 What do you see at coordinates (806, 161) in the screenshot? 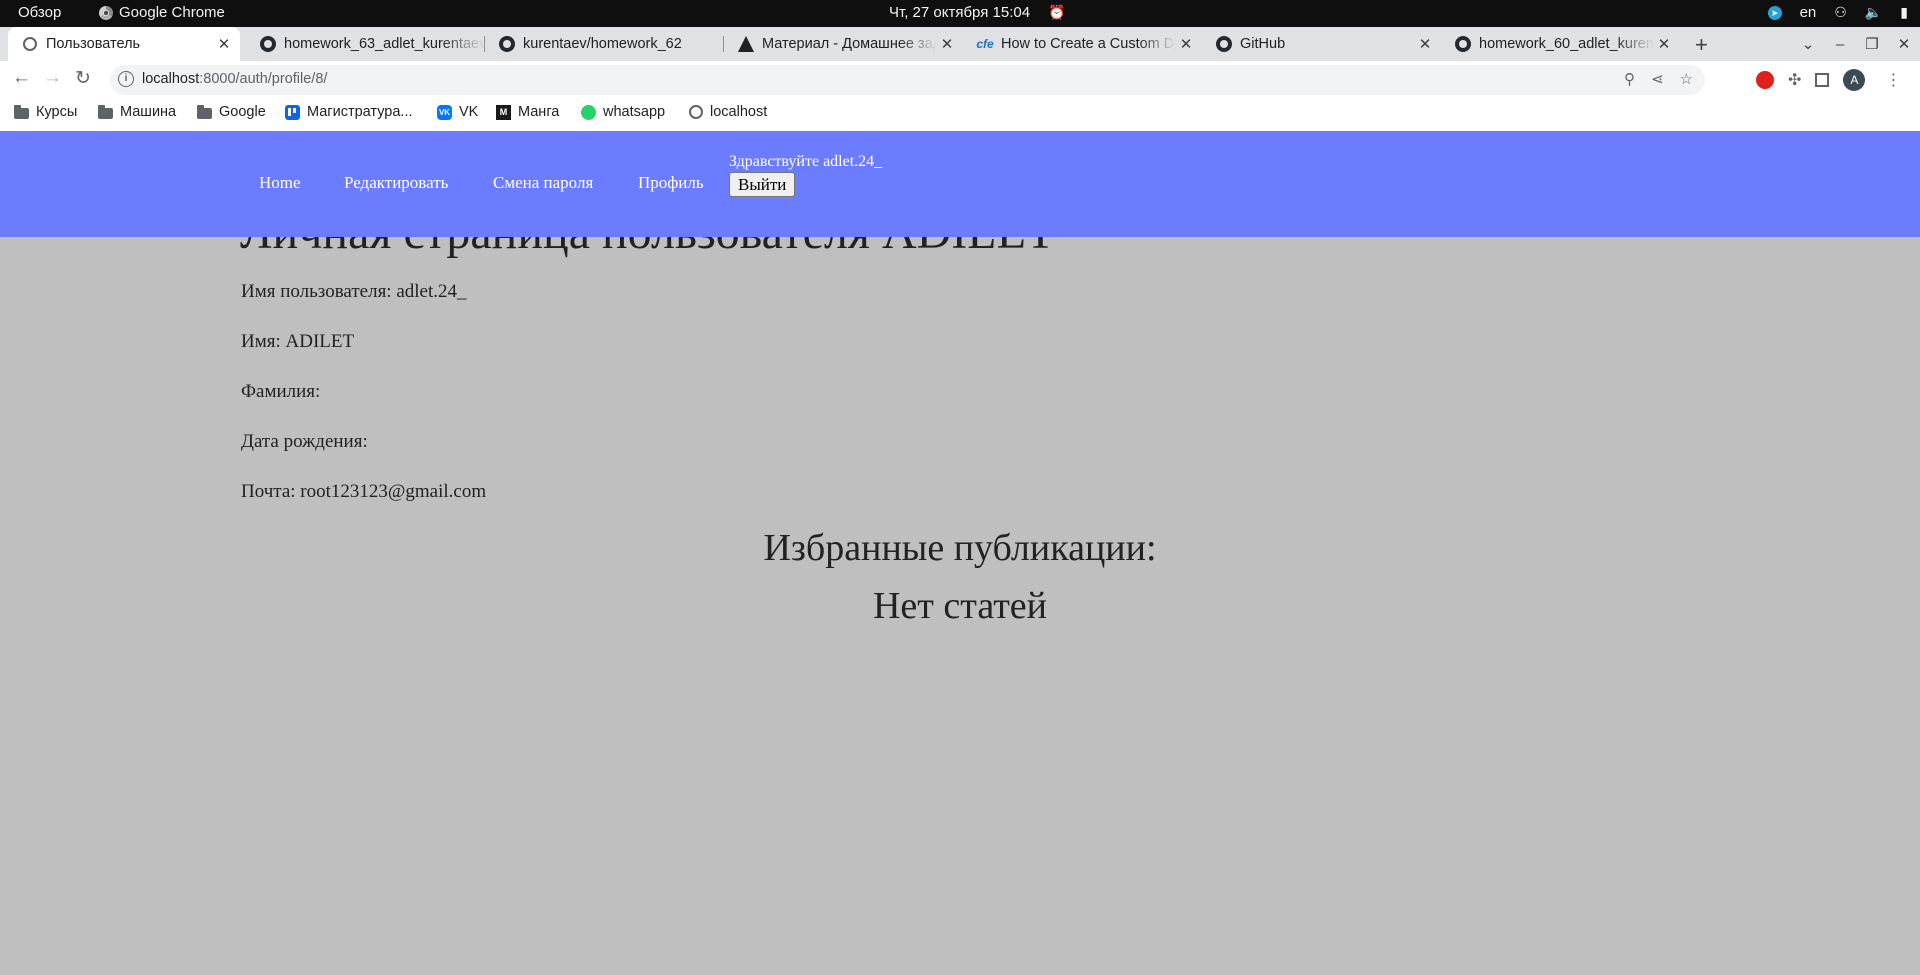
I see `user-greeting: Здравствуйте adlet.24_` at bounding box center [806, 161].